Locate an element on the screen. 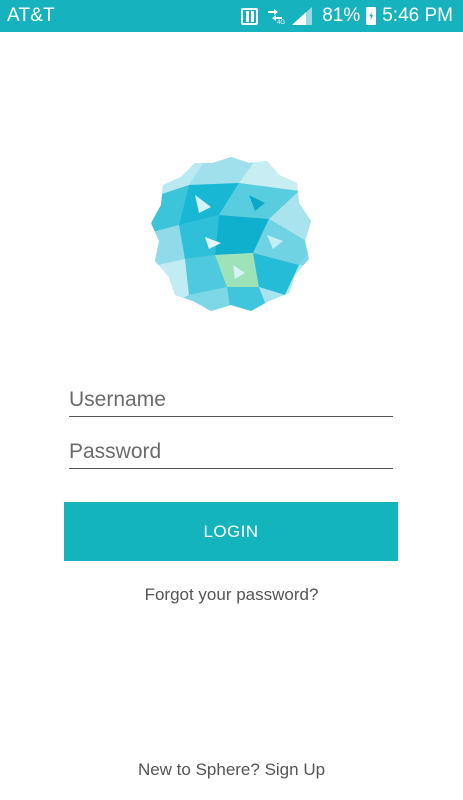 The height and width of the screenshot is (800, 463). data-sync-icon: 4G is located at coordinates (277, 17).